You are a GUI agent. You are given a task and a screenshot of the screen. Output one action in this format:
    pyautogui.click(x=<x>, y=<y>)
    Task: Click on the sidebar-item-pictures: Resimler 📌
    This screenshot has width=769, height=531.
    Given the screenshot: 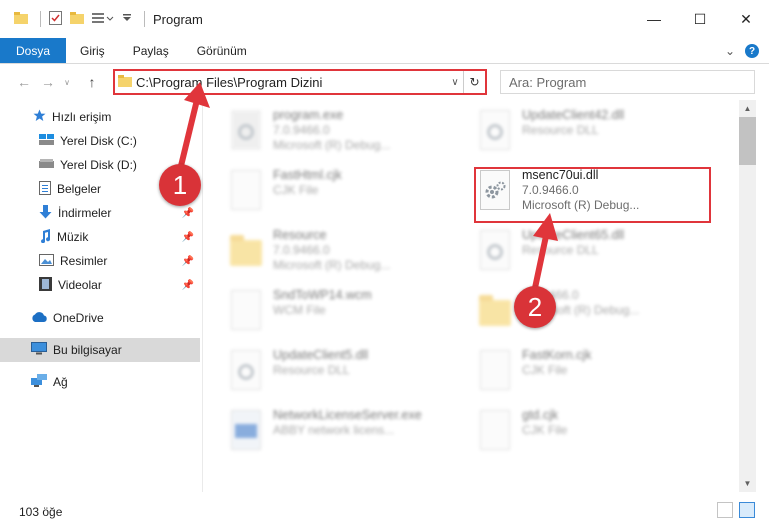 What is the action you would take?
    pyautogui.click(x=100, y=261)
    